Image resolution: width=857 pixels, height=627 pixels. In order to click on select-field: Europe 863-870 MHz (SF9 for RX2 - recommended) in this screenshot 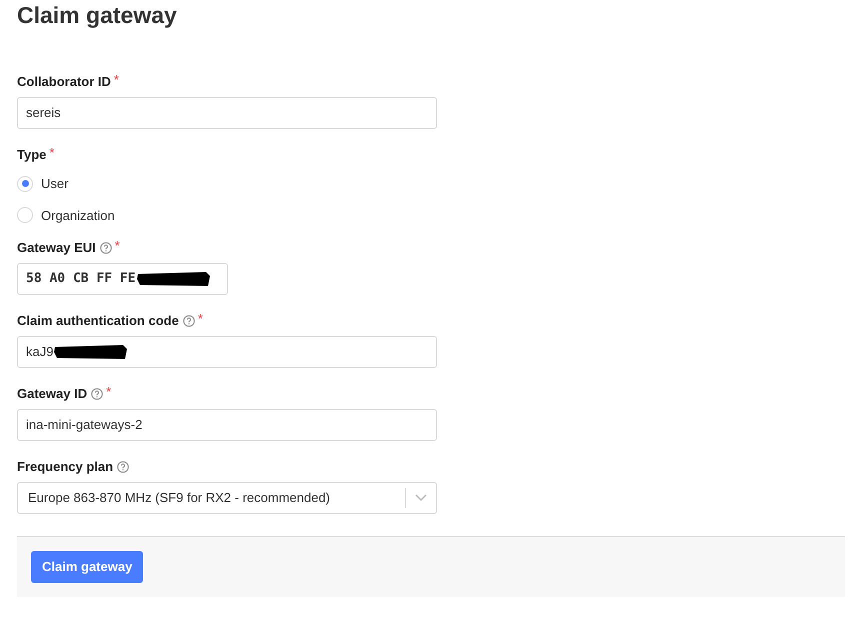, I will do `click(227, 498)`.